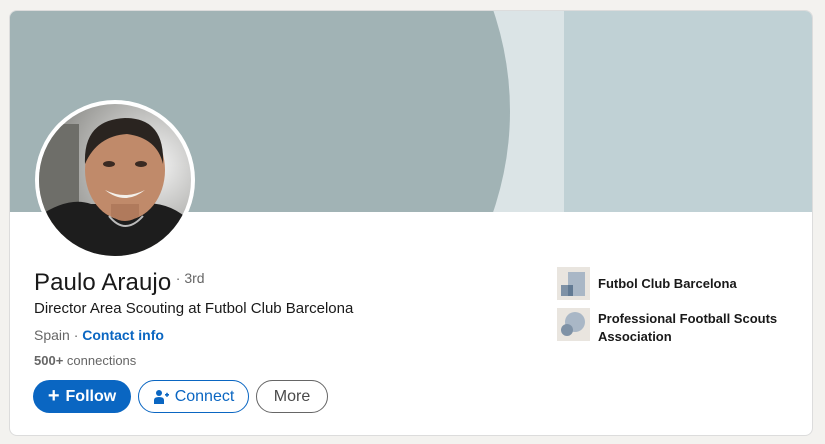 This screenshot has width=825, height=444. I want to click on name-row: Paulo Araujo · 3rd, so click(119, 283).